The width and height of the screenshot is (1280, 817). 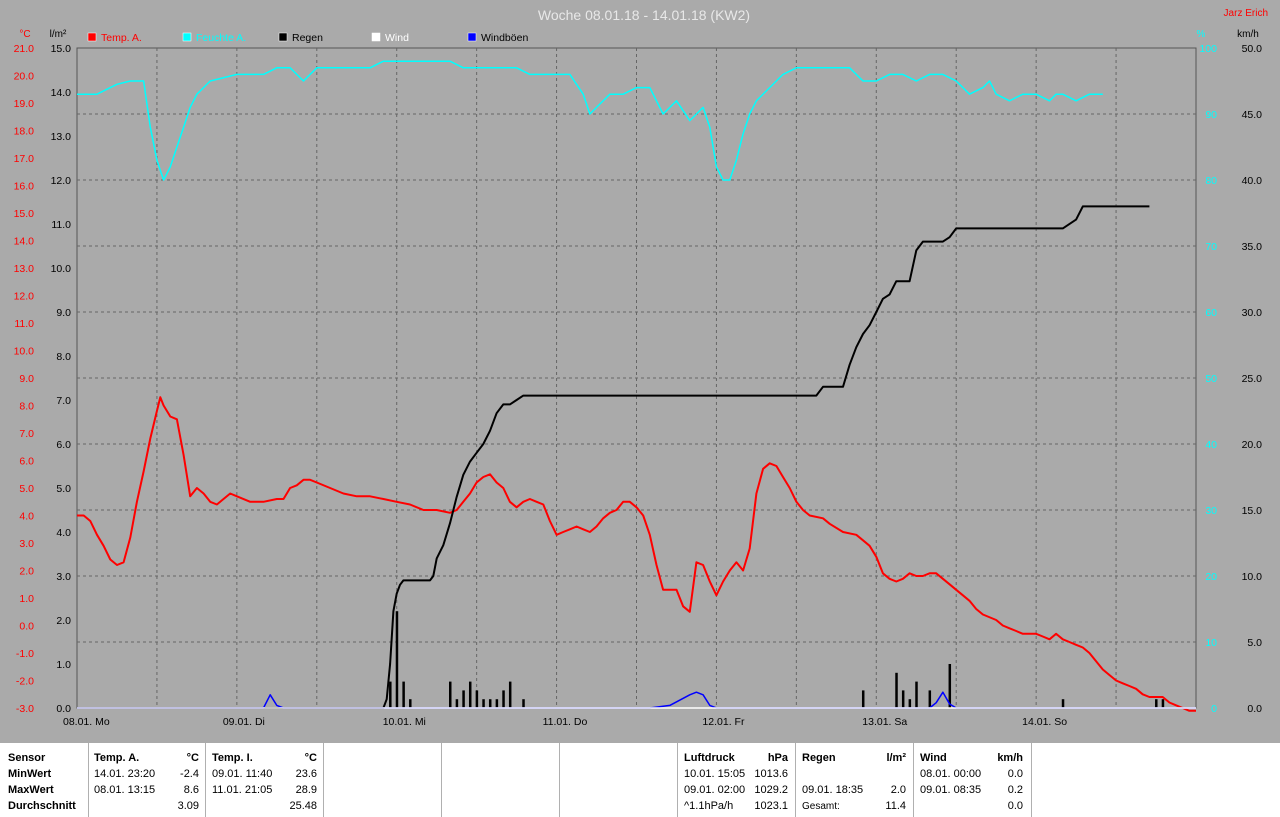 I want to click on wind-unit-label: km/h, so click(x=1248, y=34).